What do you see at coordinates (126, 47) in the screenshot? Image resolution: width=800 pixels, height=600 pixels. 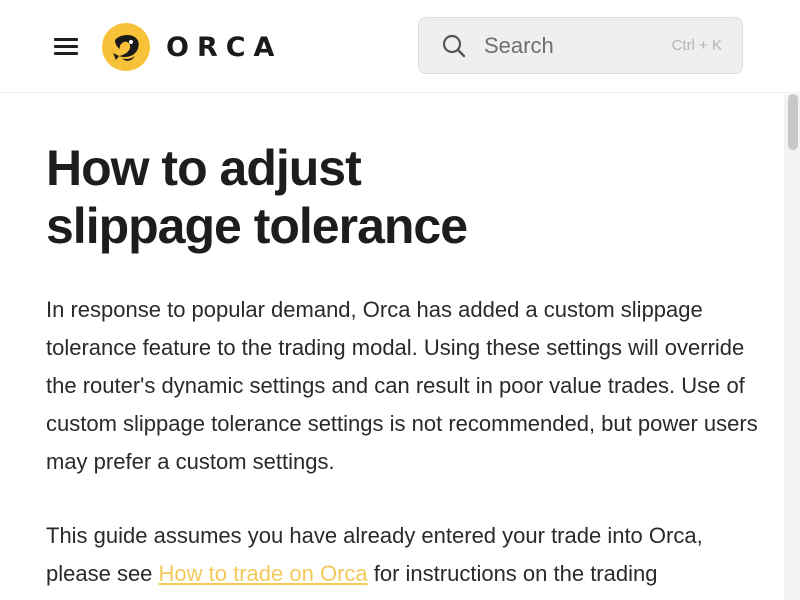 I see `orca-whale-logo-icon` at bounding box center [126, 47].